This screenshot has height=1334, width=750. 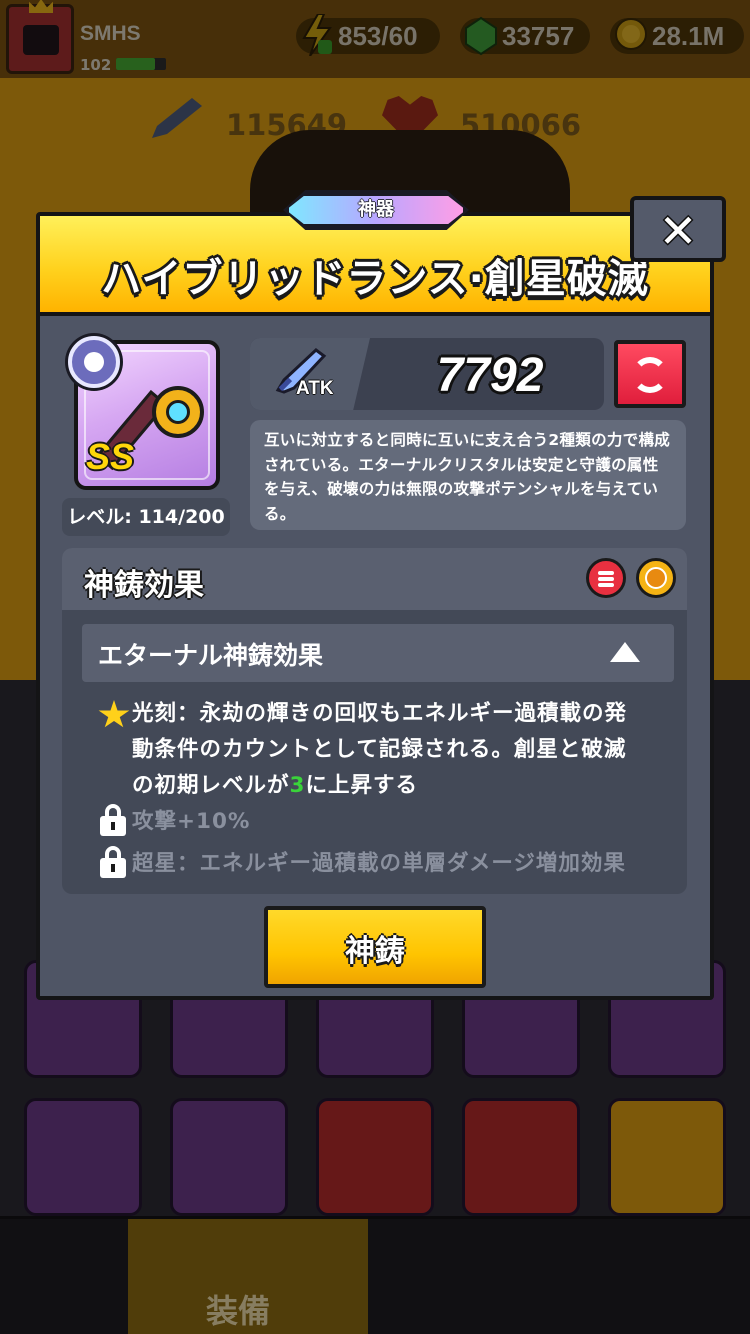 I want to click on weapon-type-icon, so click(x=94, y=362).